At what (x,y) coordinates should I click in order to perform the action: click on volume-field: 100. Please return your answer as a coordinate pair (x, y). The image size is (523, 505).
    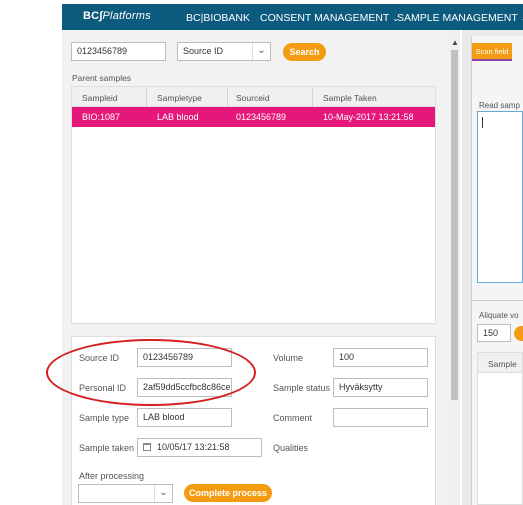
    Looking at the image, I should click on (380, 357).